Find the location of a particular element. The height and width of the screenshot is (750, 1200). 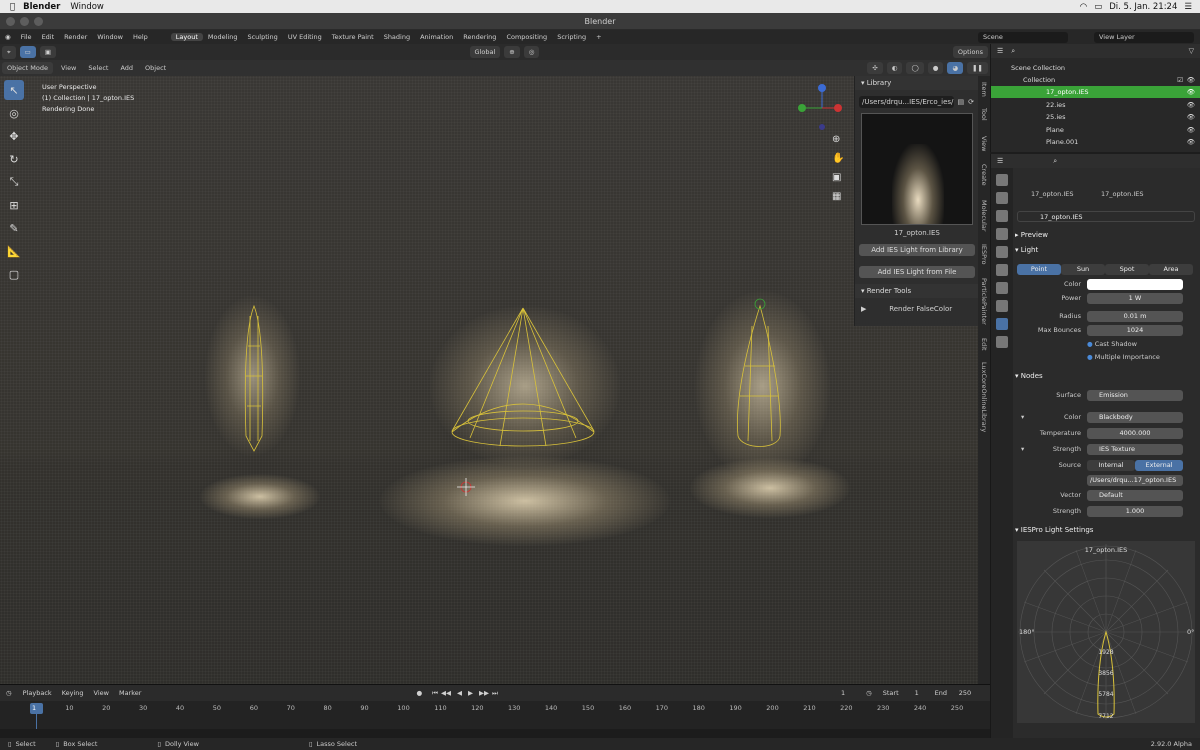

next-keyframe-icon: ▶▶ is located at coordinates (484, 693).